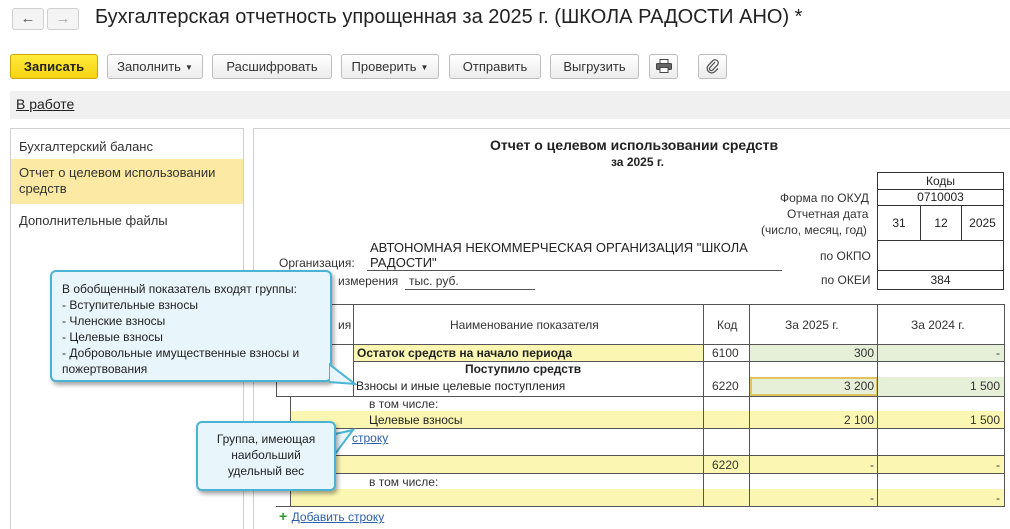 This screenshot has width=1010, height=529. What do you see at coordinates (266, 456) in the screenshot?
I see `weight-tooltip: Группа, имеющая наибольший удельный вес` at bounding box center [266, 456].